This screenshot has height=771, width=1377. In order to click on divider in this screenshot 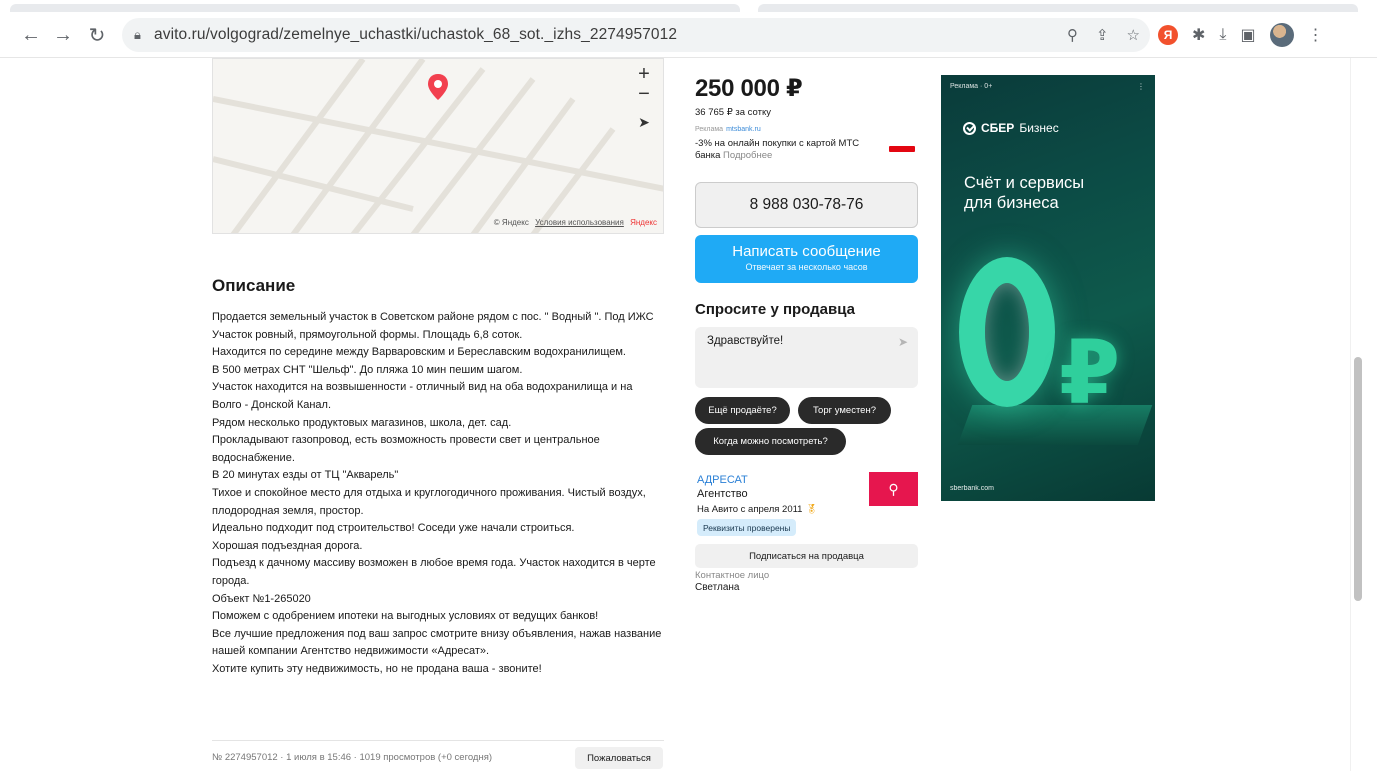, I will do `click(438, 740)`.